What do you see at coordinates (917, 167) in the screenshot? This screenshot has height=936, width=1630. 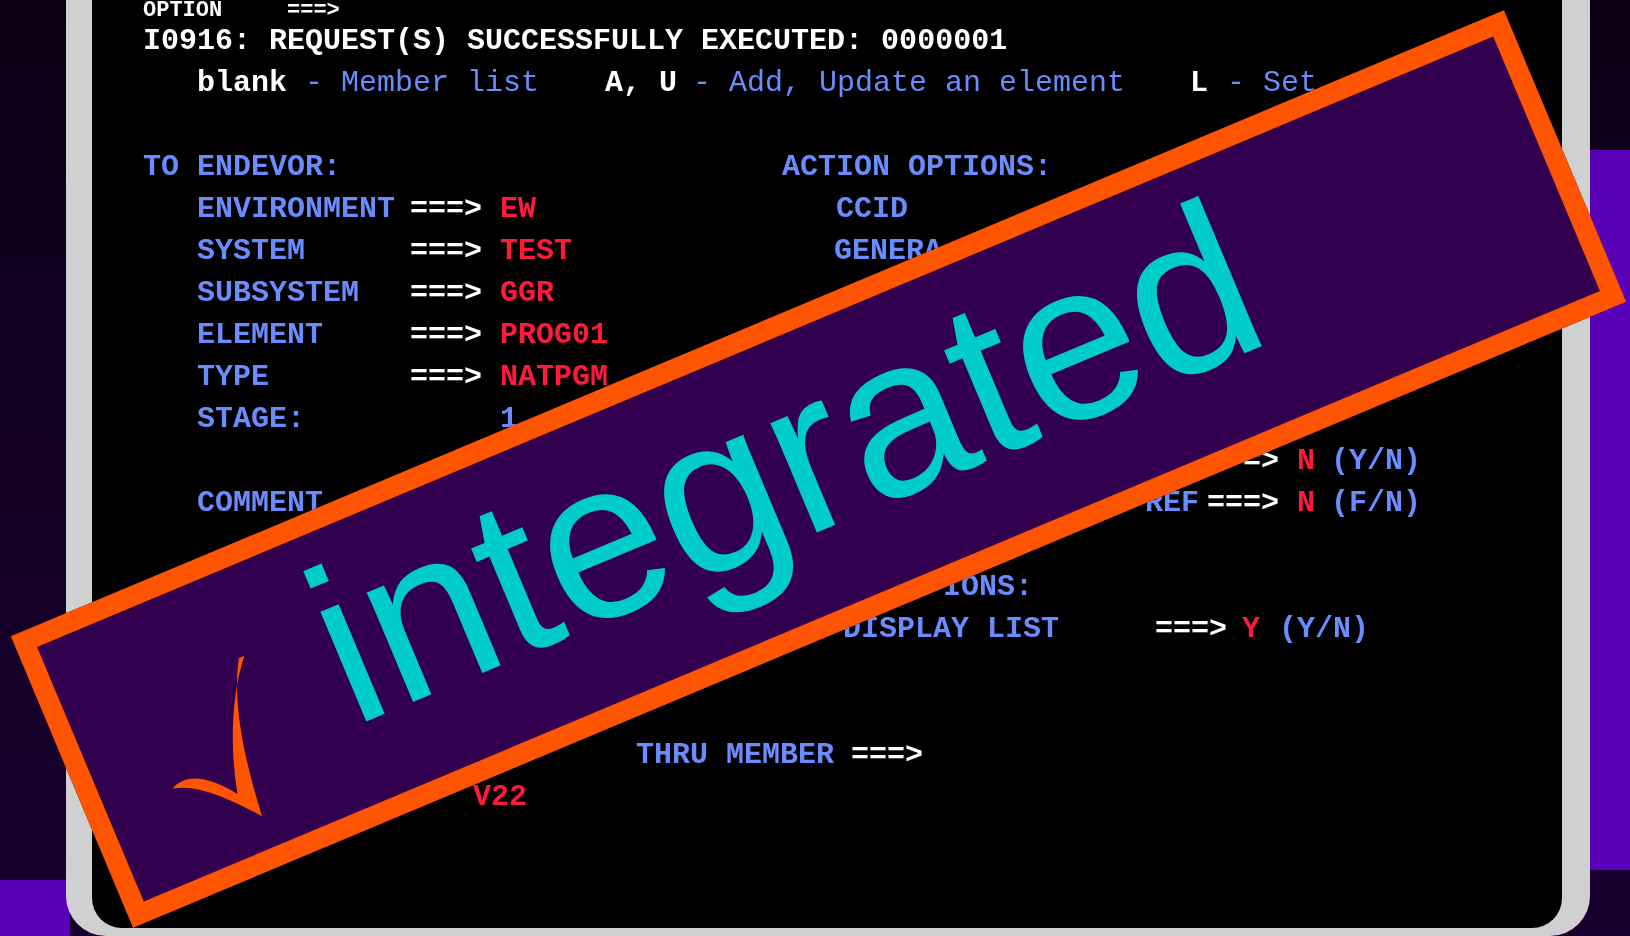 I see `section-heading: ACTION OPTIONS:` at bounding box center [917, 167].